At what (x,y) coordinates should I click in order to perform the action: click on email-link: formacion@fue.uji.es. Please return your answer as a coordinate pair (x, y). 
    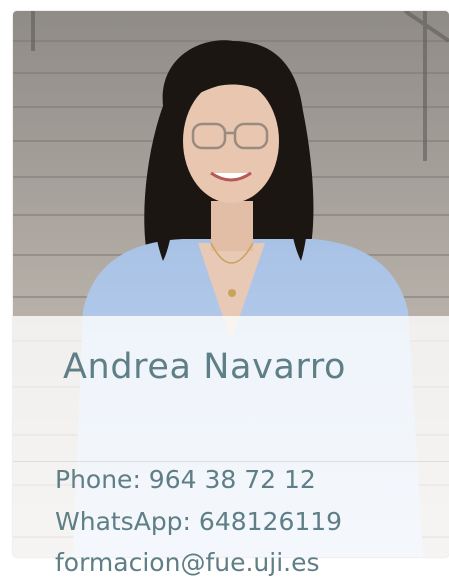
    Looking at the image, I should click on (187, 562).